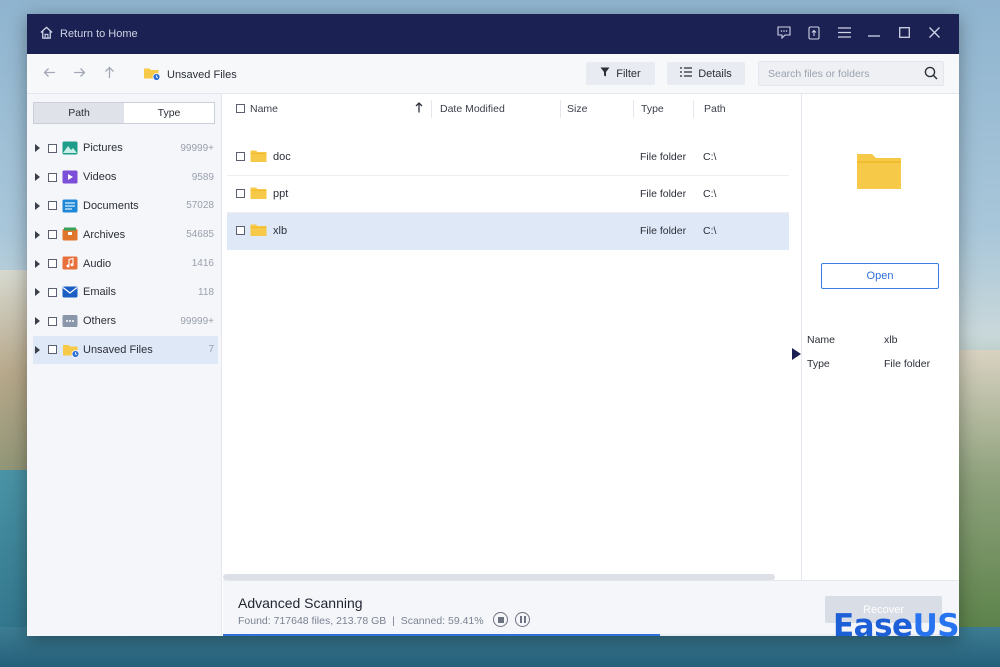 This screenshot has width=1000, height=667. I want to click on home-icon, so click(46, 34).